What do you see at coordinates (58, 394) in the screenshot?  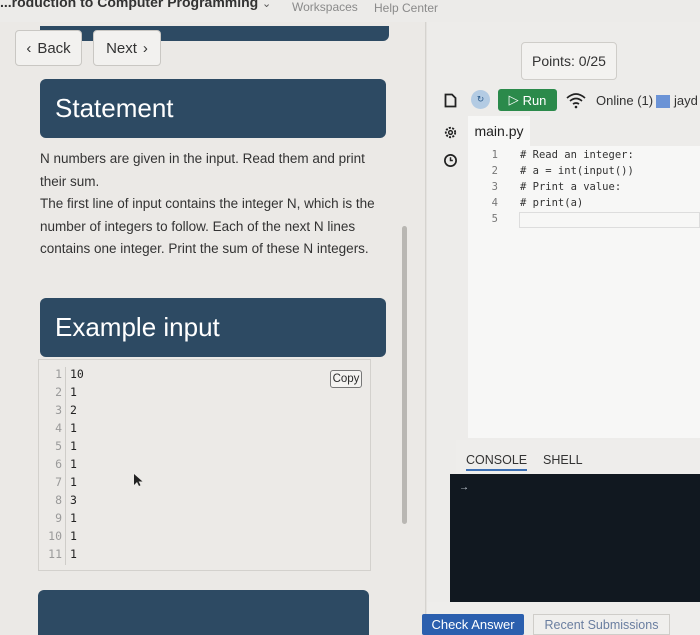 I see `example-line: 21` at bounding box center [58, 394].